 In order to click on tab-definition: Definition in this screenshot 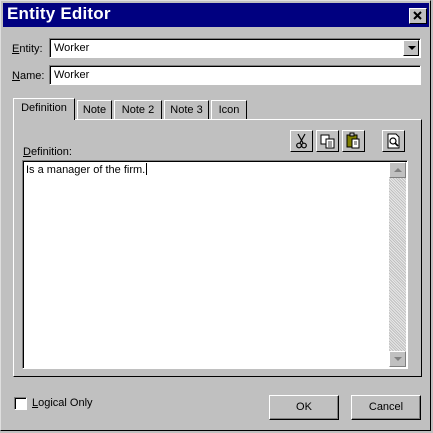, I will do `click(44, 109)`.